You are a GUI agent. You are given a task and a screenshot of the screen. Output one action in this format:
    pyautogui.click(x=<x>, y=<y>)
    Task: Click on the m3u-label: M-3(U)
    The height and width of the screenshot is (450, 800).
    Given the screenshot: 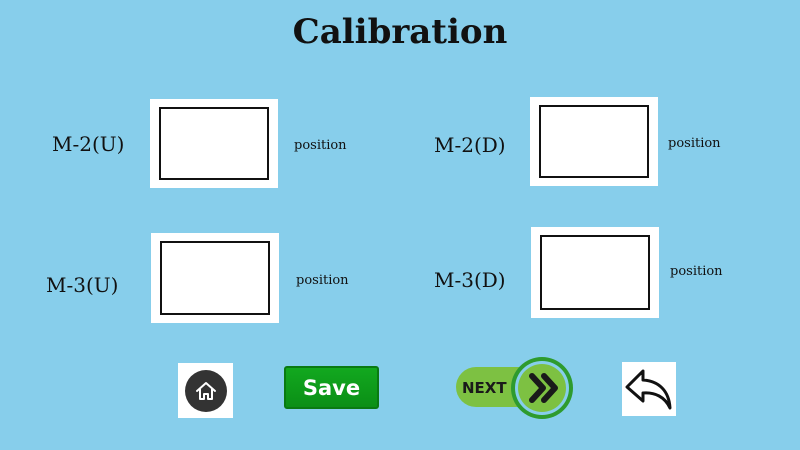 What is the action you would take?
    pyautogui.click(x=82, y=285)
    